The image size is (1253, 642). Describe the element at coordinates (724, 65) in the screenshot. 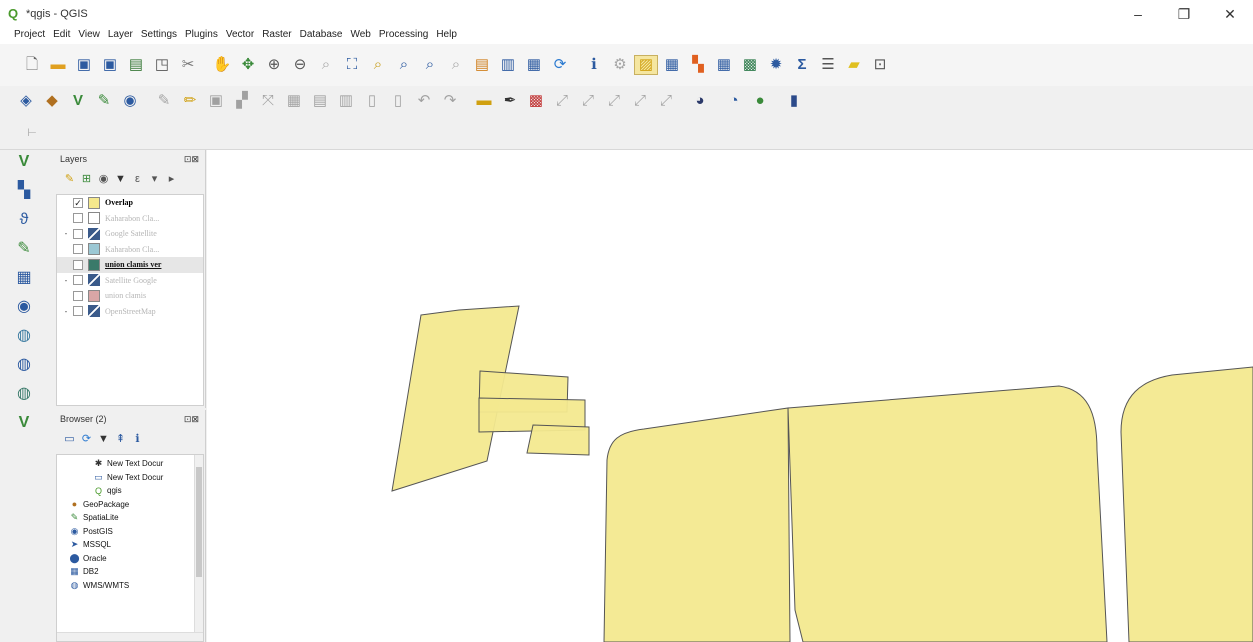

I see `attribute-table-icon: ▦` at that location.